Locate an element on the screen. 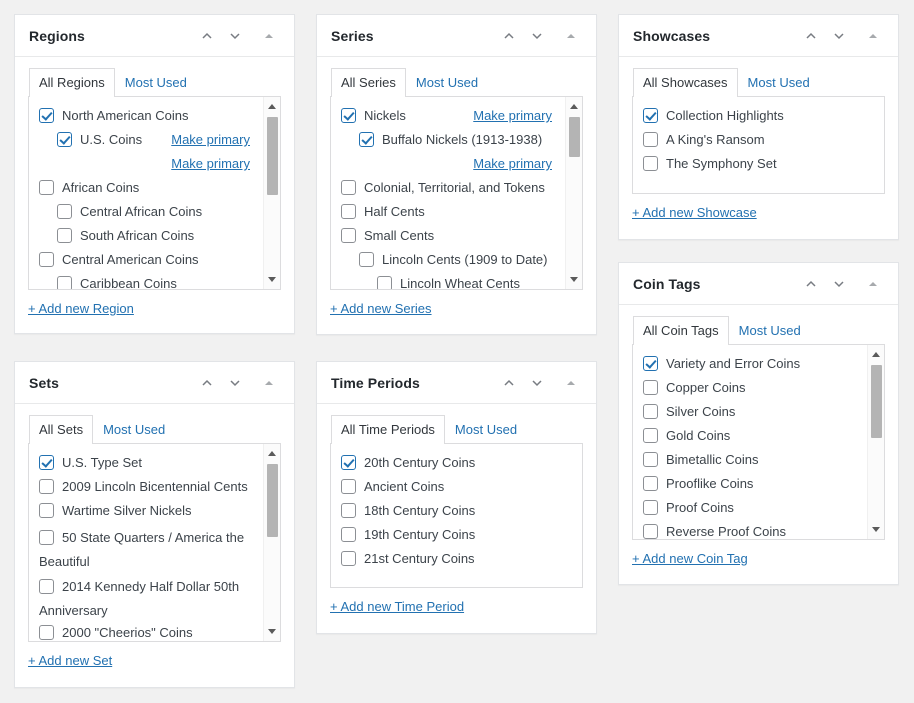 This screenshot has height=703, width=914. scrollbar-series is located at coordinates (573, 193).